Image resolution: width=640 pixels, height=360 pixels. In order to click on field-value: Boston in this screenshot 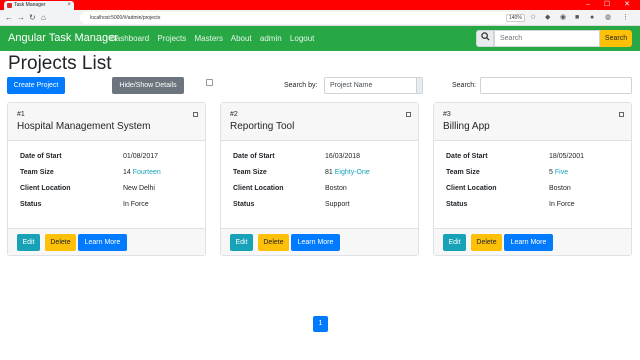, I will do `click(560, 188)`.